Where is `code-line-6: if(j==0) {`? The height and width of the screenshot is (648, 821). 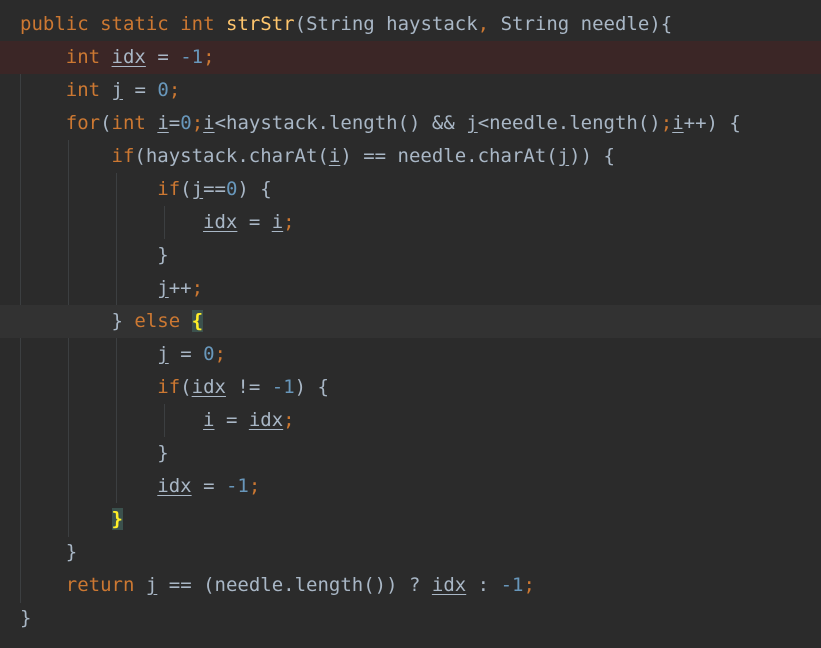 code-line-6: if(j==0) { is located at coordinates (410, 189).